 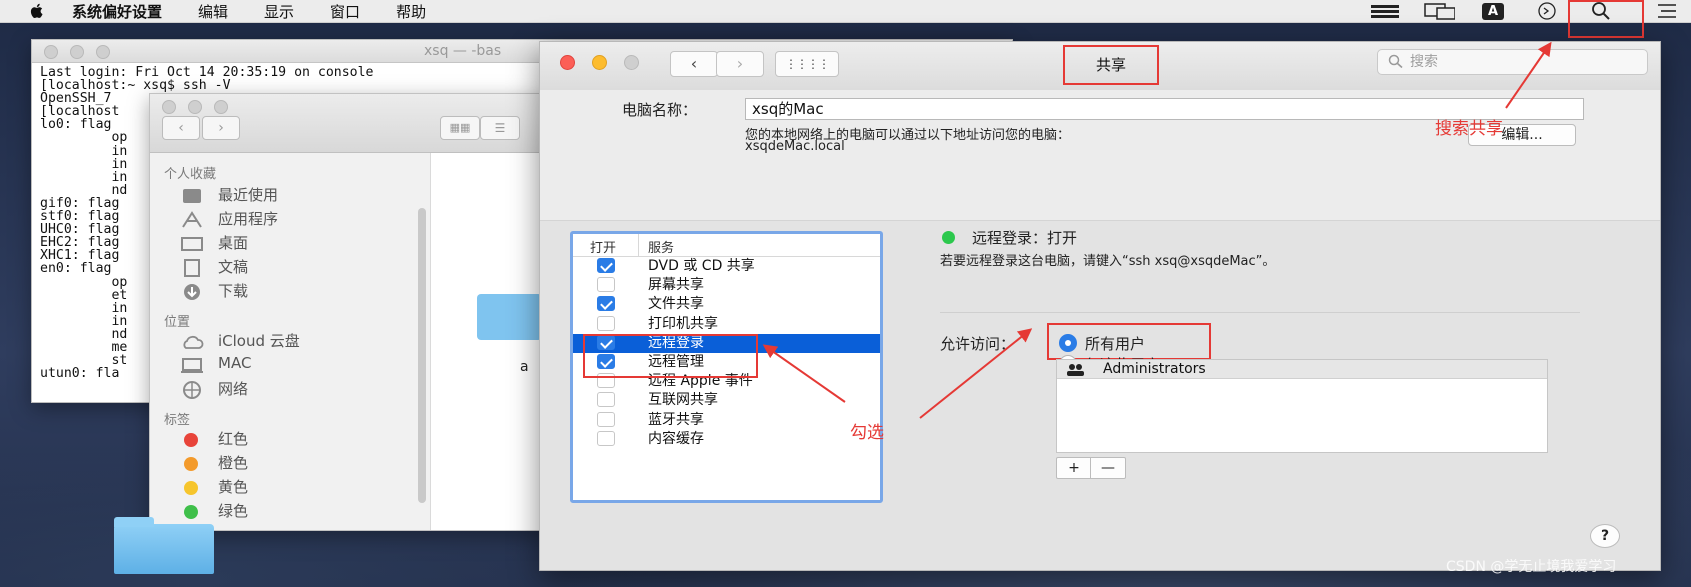 What do you see at coordinates (1531, 567) in the screenshot?
I see `watermark-text: CSDN @学无止境我爱学习` at bounding box center [1531, 567].